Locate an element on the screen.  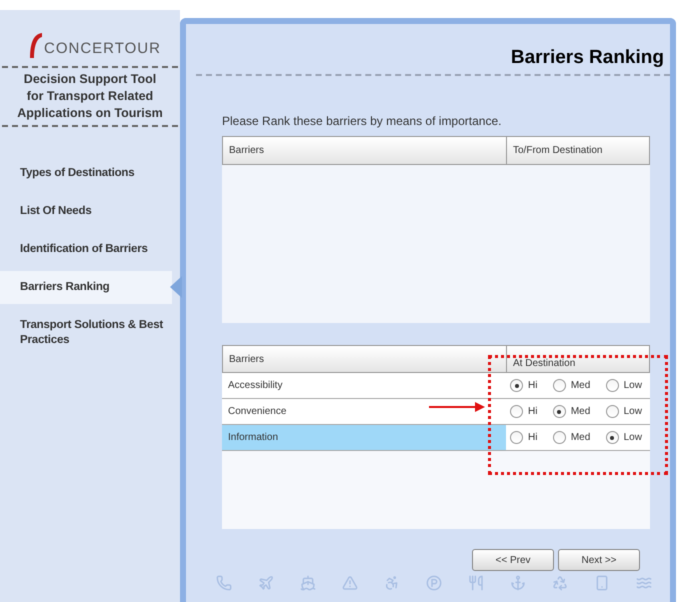
table-cell: Information is located at coordinates (364, 437).